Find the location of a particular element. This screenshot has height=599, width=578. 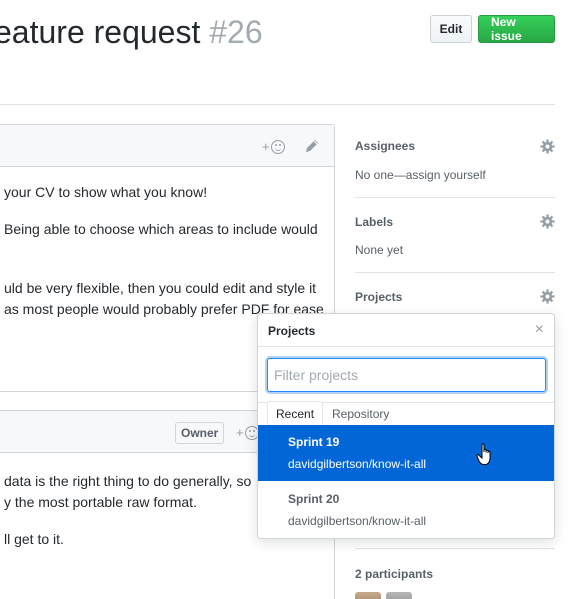

filter-wrap is located at coordinates (406, 375).